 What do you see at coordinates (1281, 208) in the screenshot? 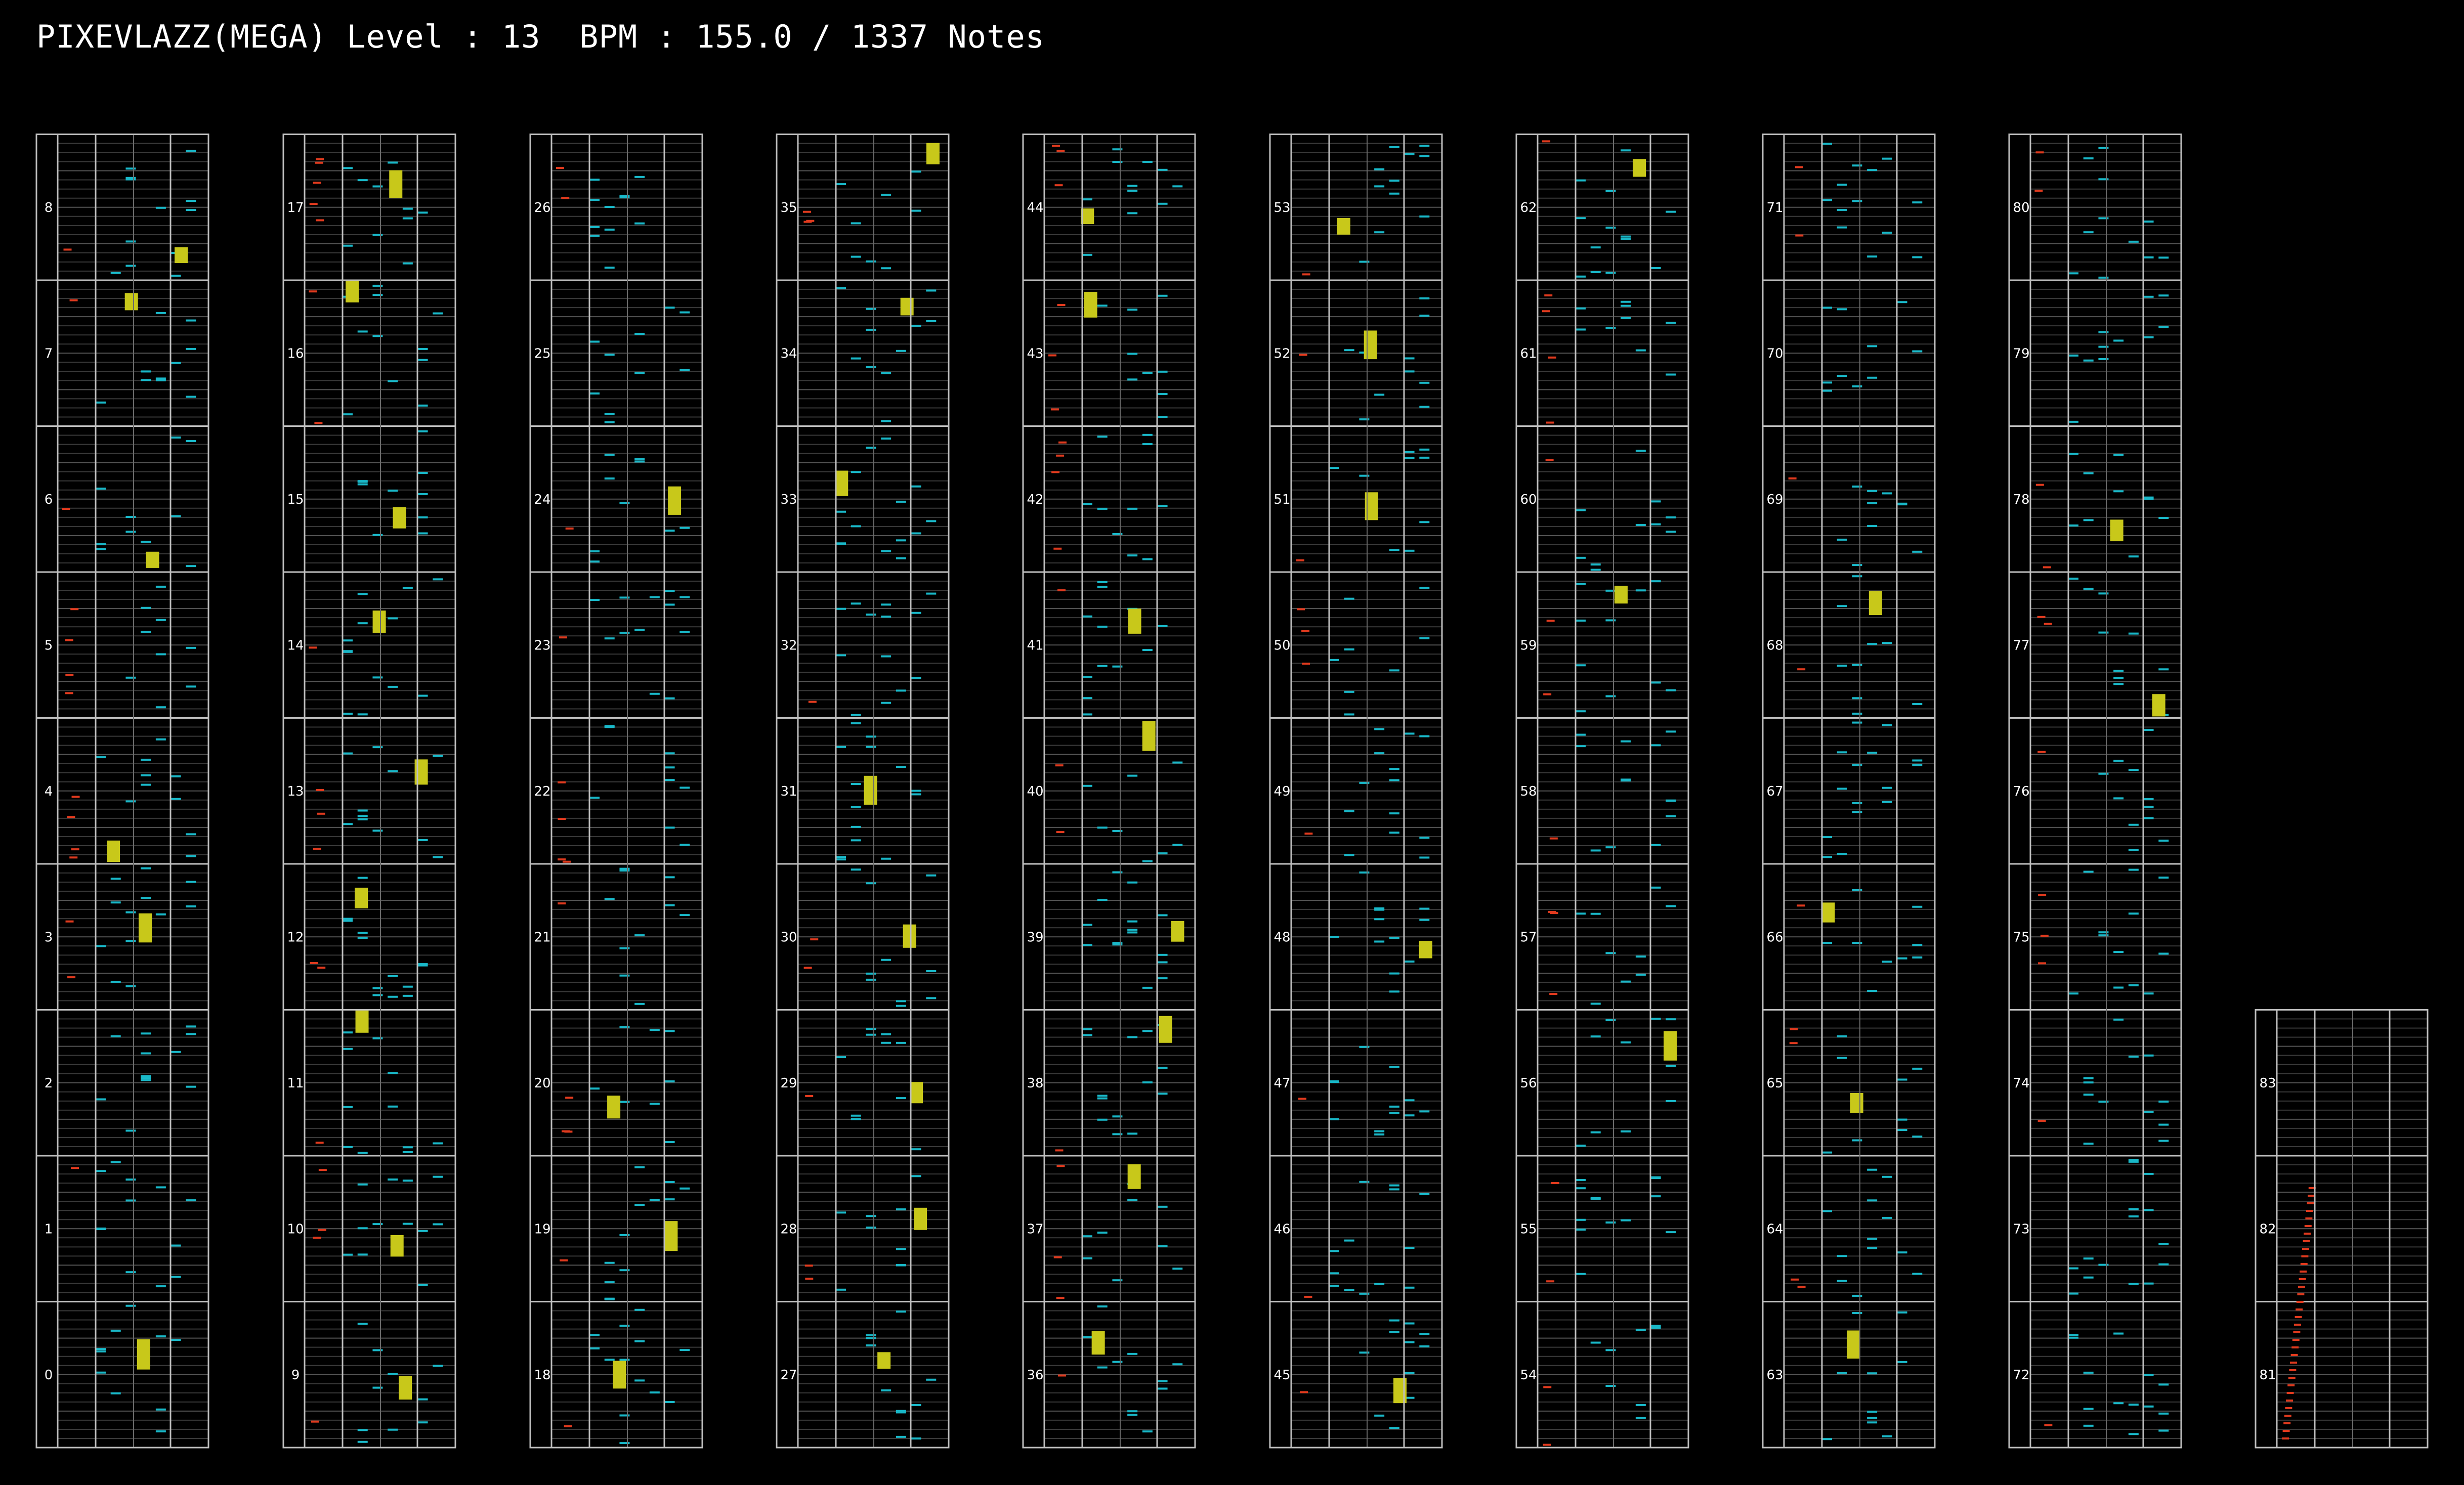
I see `measure-number: 53` at bounding box center [1281, 208].